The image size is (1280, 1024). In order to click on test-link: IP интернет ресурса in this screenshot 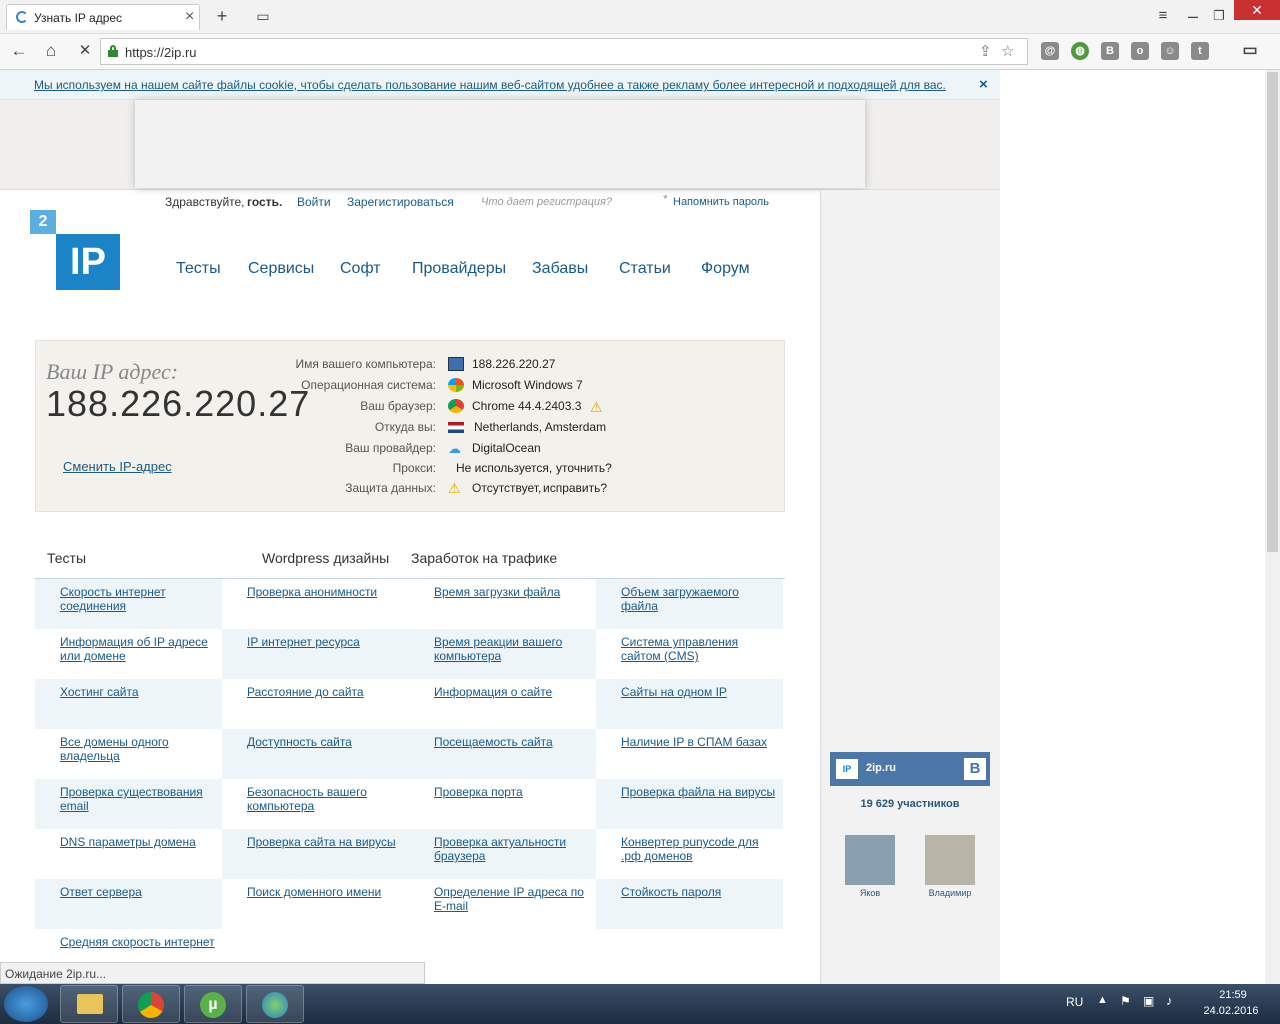, I will do `click(326, 642)`.